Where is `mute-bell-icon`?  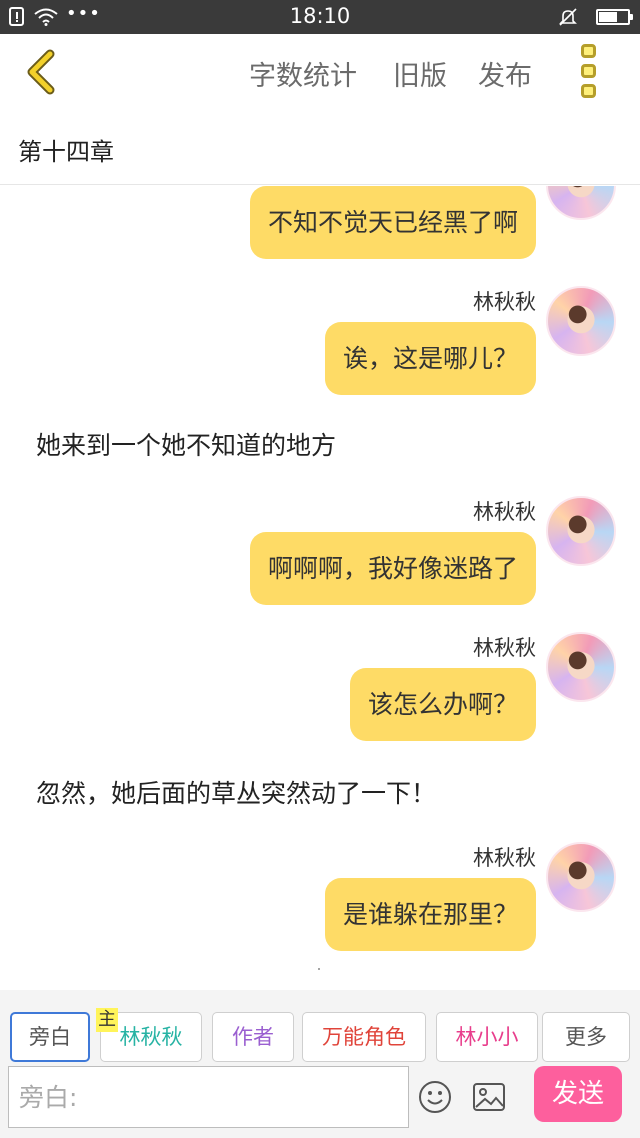
mute-bell-icon is located at coordinates (568, 17).